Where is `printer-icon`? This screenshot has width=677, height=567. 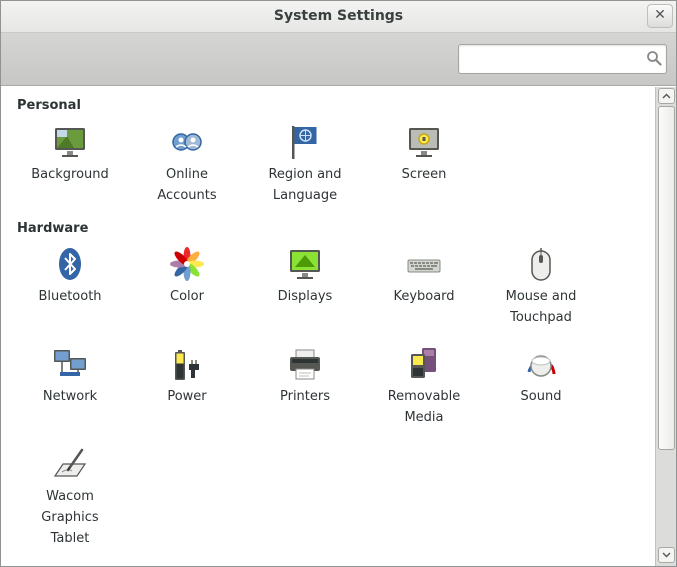 printer-icon is located at coordinates (305, 364).